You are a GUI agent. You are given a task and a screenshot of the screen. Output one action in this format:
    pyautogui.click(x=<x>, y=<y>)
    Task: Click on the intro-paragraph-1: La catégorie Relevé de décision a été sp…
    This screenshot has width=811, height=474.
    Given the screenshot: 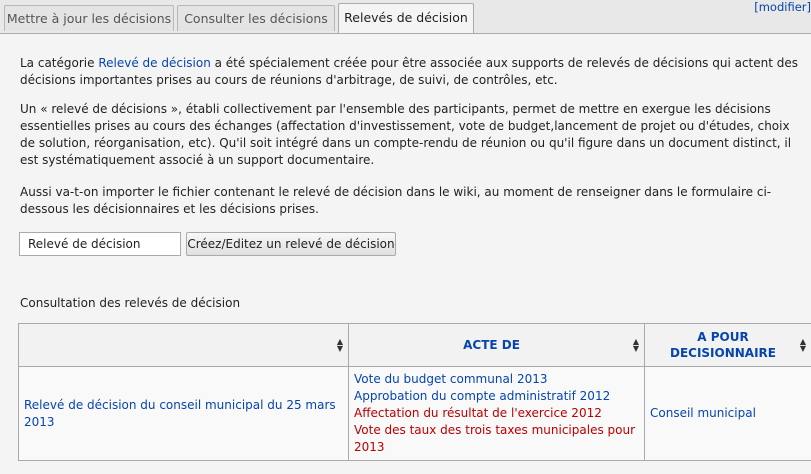 What is the action you would take?
    pyautogui.click(x=412, y=72)
    